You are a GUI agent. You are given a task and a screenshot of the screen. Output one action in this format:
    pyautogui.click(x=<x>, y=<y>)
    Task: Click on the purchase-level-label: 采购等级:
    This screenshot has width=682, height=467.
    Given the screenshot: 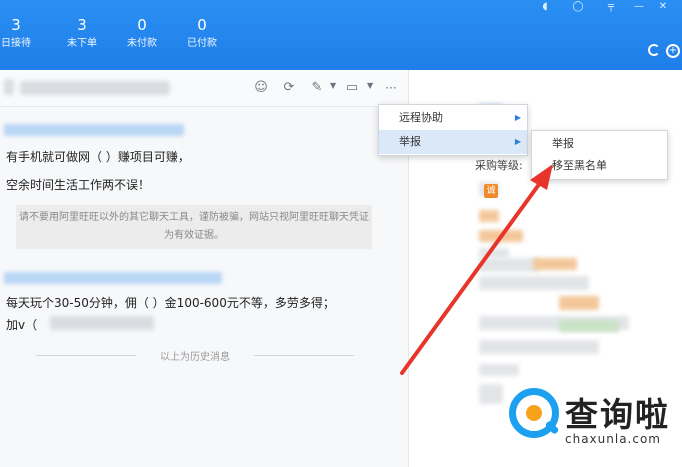 What is the action you would take?
    pyautogui.click(x=499, y=165)
    